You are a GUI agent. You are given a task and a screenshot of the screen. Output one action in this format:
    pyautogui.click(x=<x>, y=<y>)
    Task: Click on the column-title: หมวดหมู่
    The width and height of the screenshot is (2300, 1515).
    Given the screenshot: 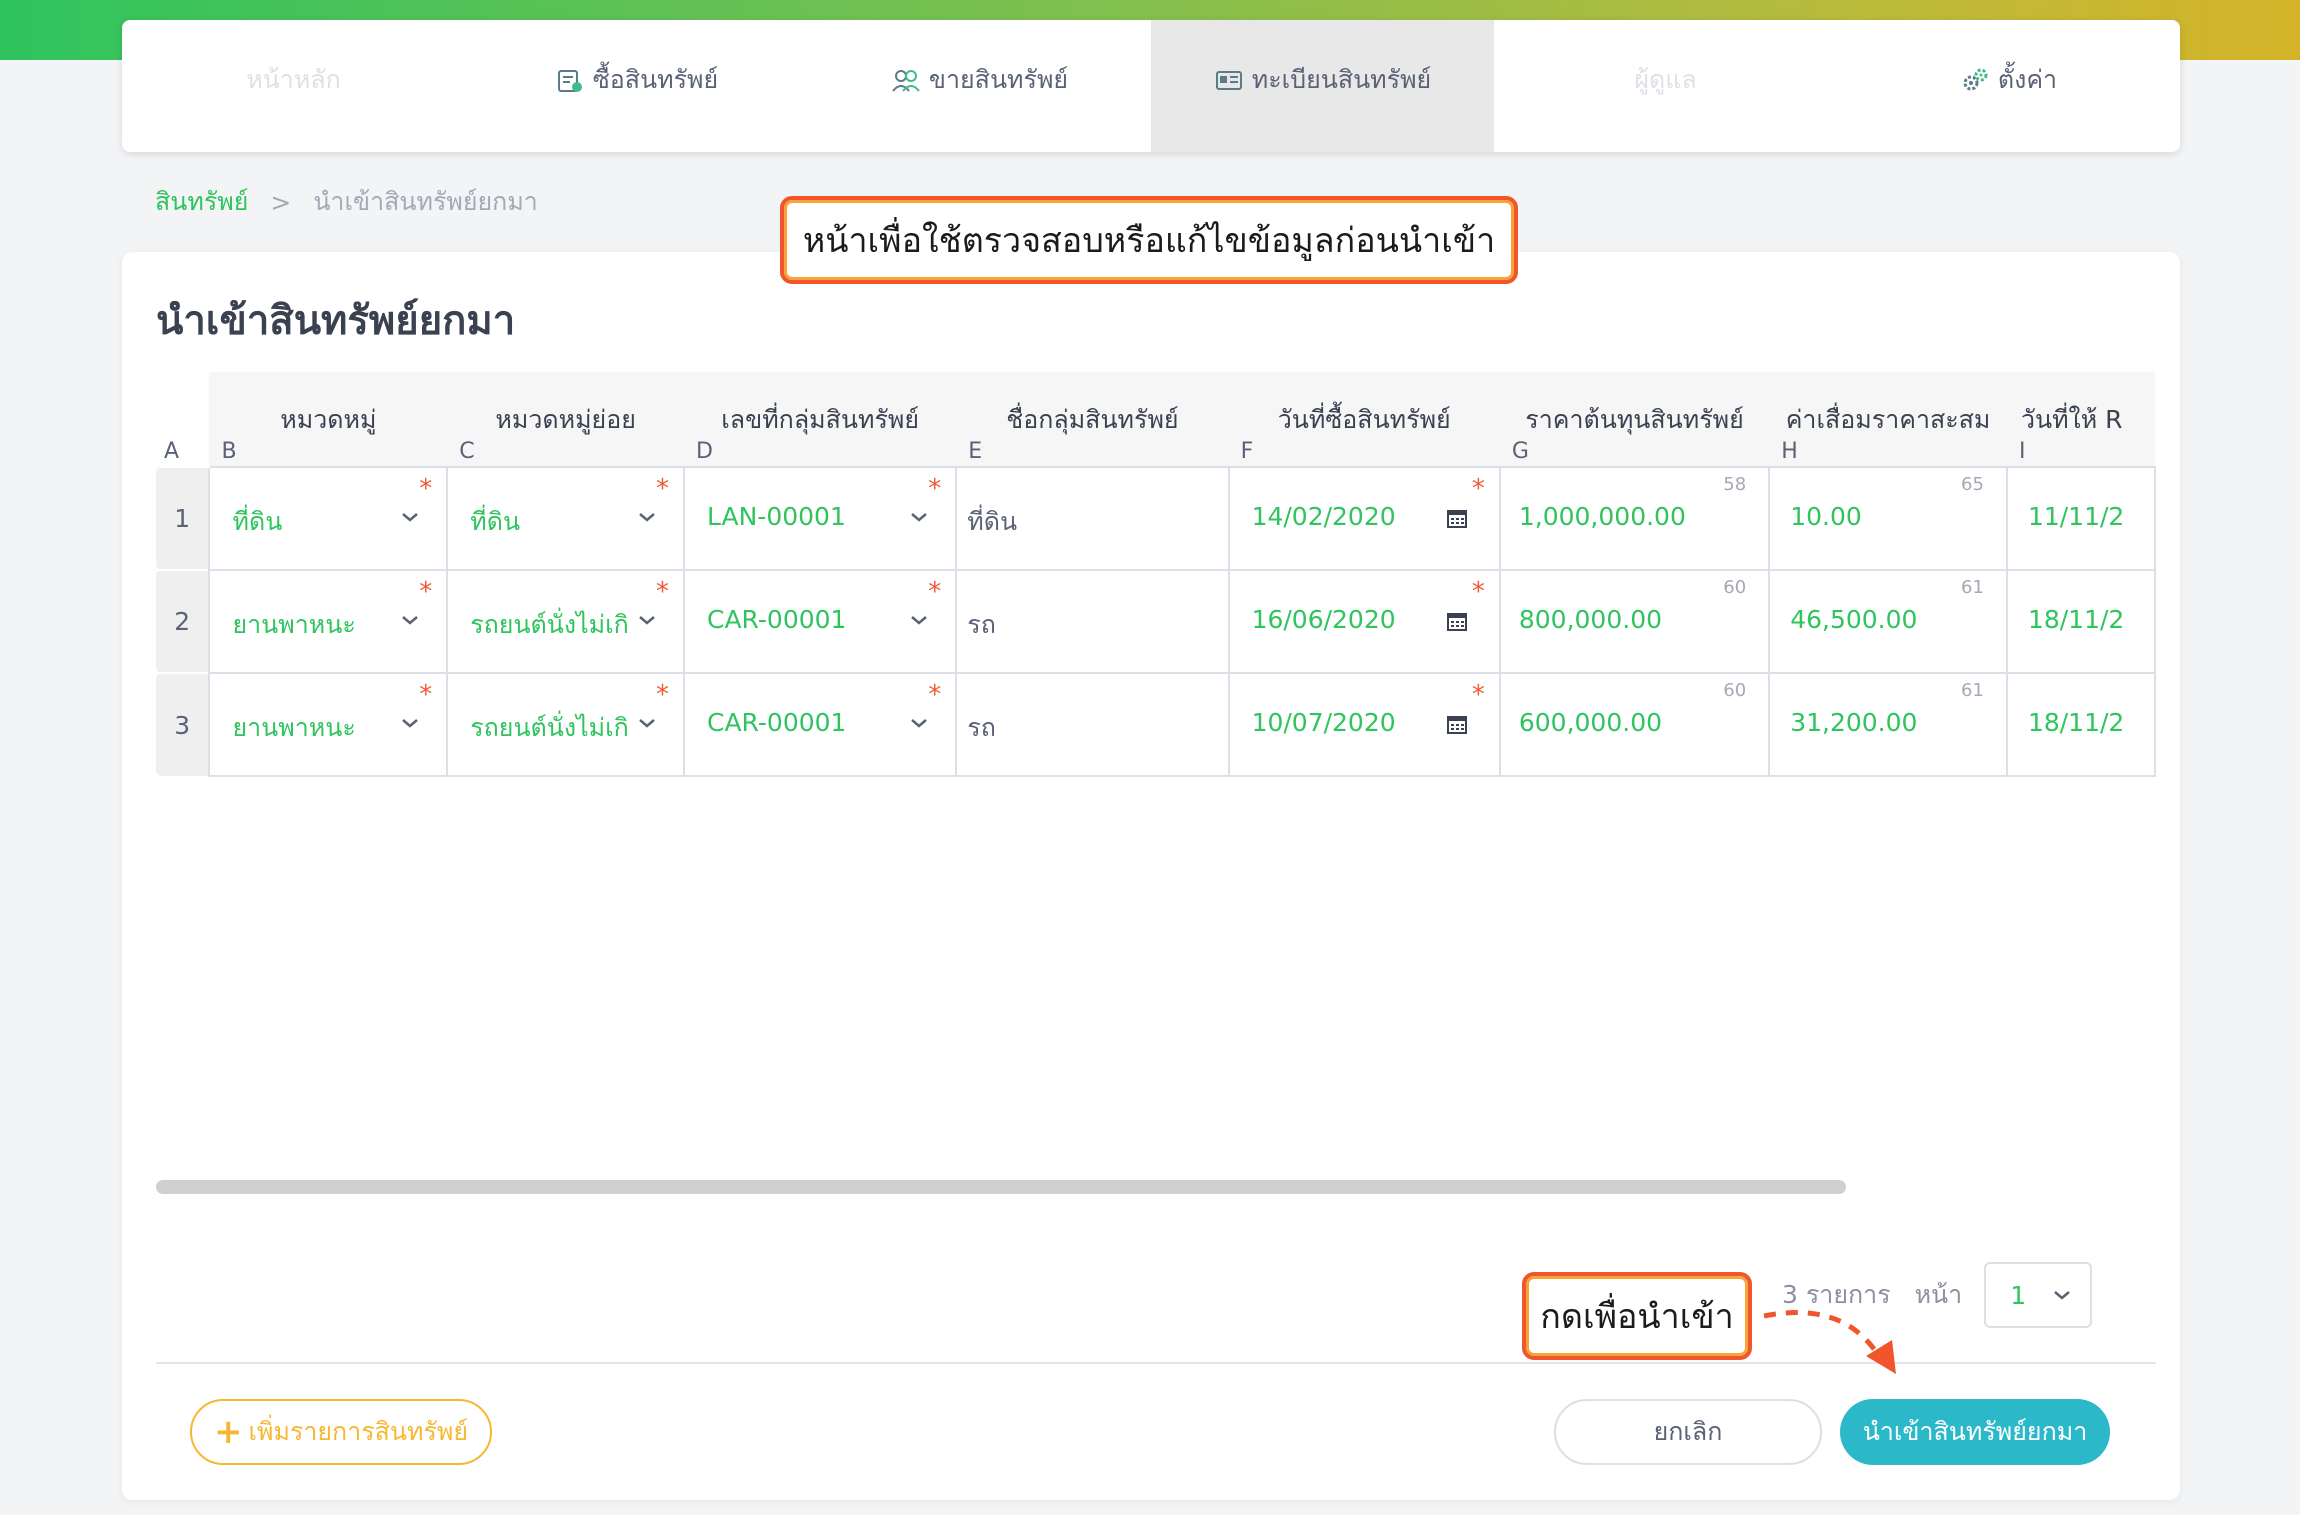 What is the action you would take?
    pyautogui.click(x=328, y=419)
    